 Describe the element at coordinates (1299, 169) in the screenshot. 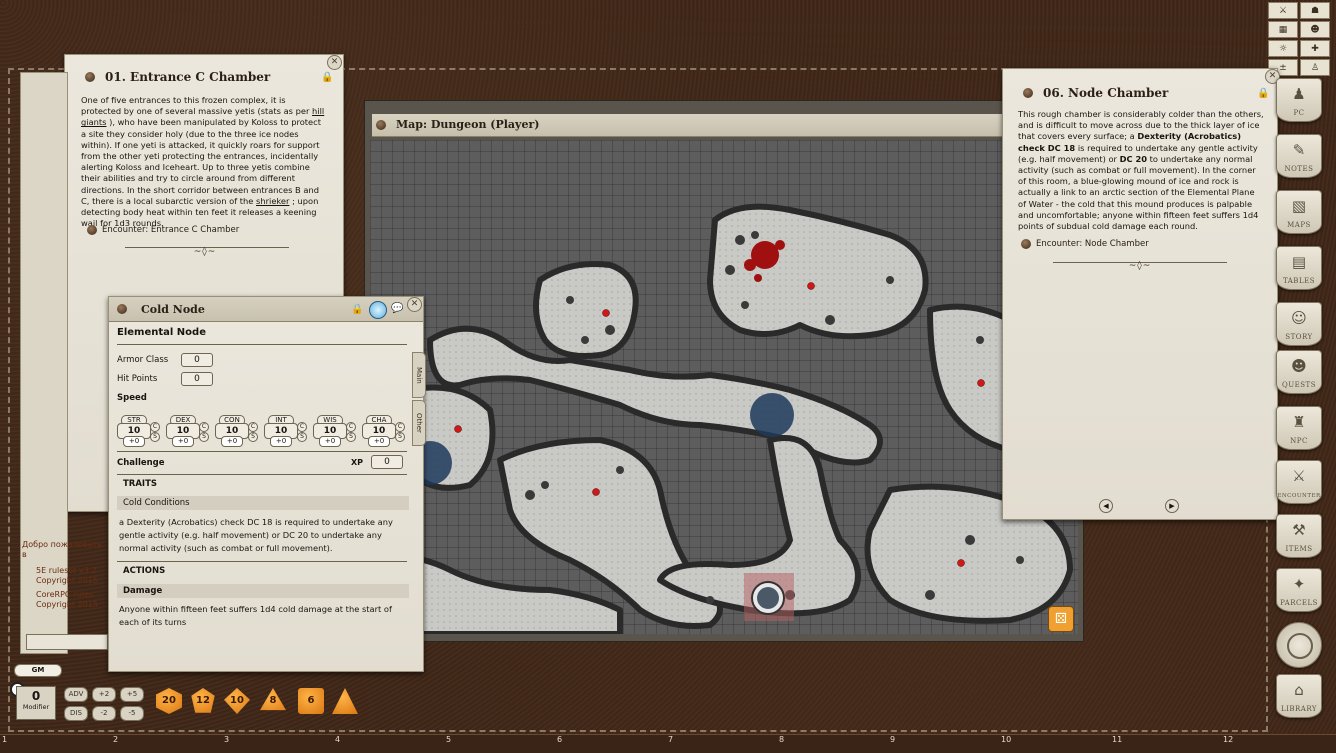

I see `sidebar-label: NOTES` at that location.